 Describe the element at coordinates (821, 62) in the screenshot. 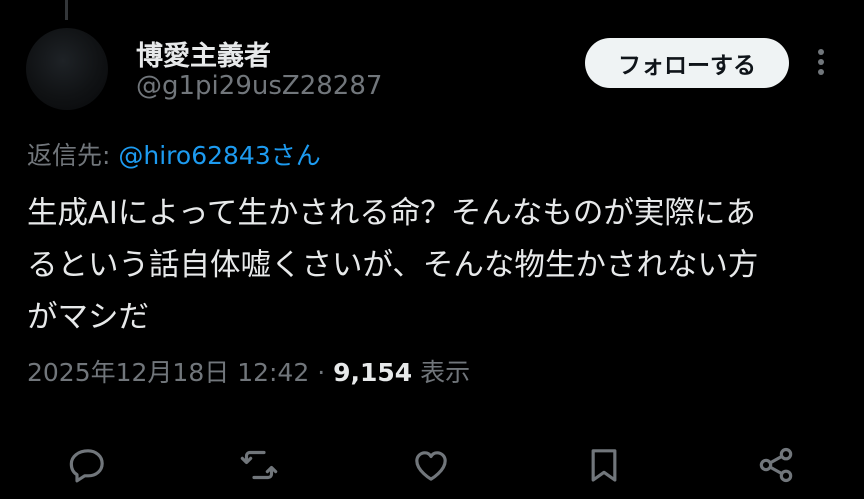

I see `more-vertical-icon` at that location.